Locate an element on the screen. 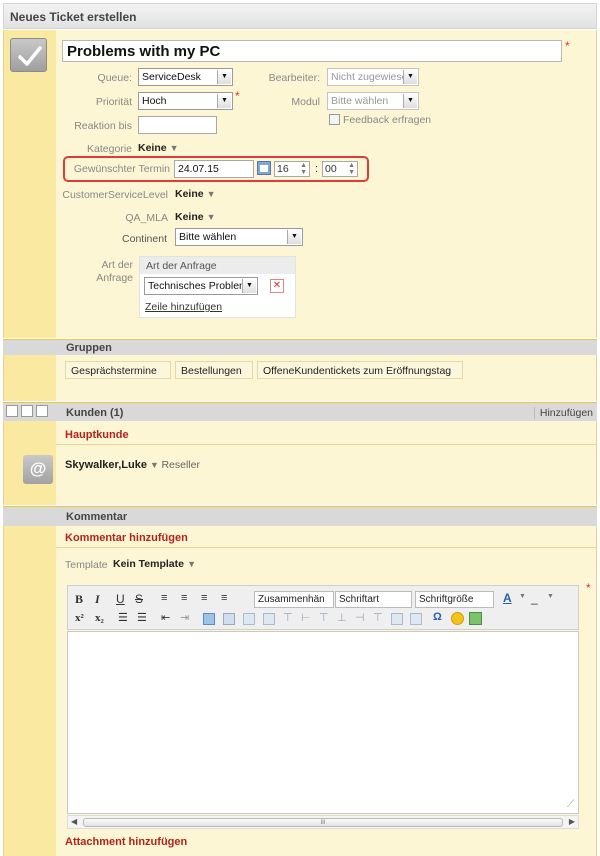 The image size is (600, 856). editor-toolbar-row2: x² x₂ ☰ ☰ ⇤ ⇥ ⊤ ⊢ ⊤ ⊥ ⊣ ⊤ Ω is located at coordinates (323, 619).